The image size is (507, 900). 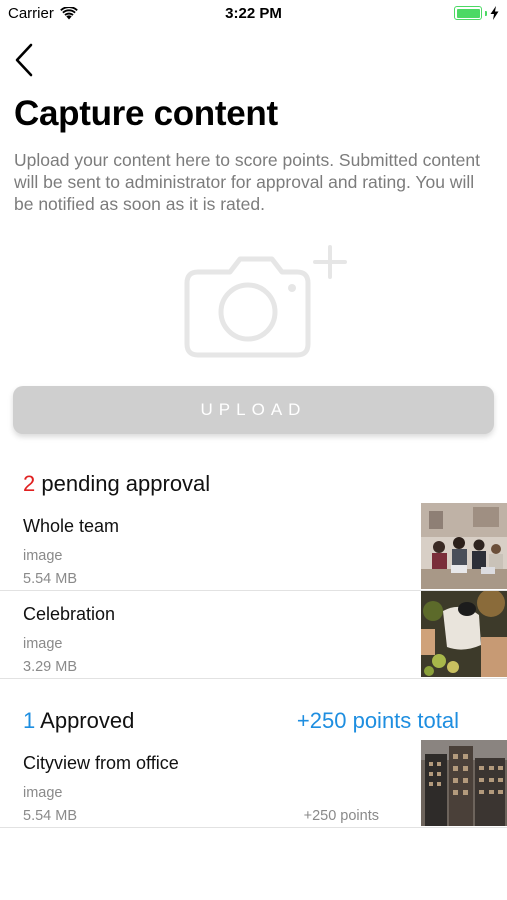 I want to click on city-buildings-thumbnail, so click(x=464, y=783).